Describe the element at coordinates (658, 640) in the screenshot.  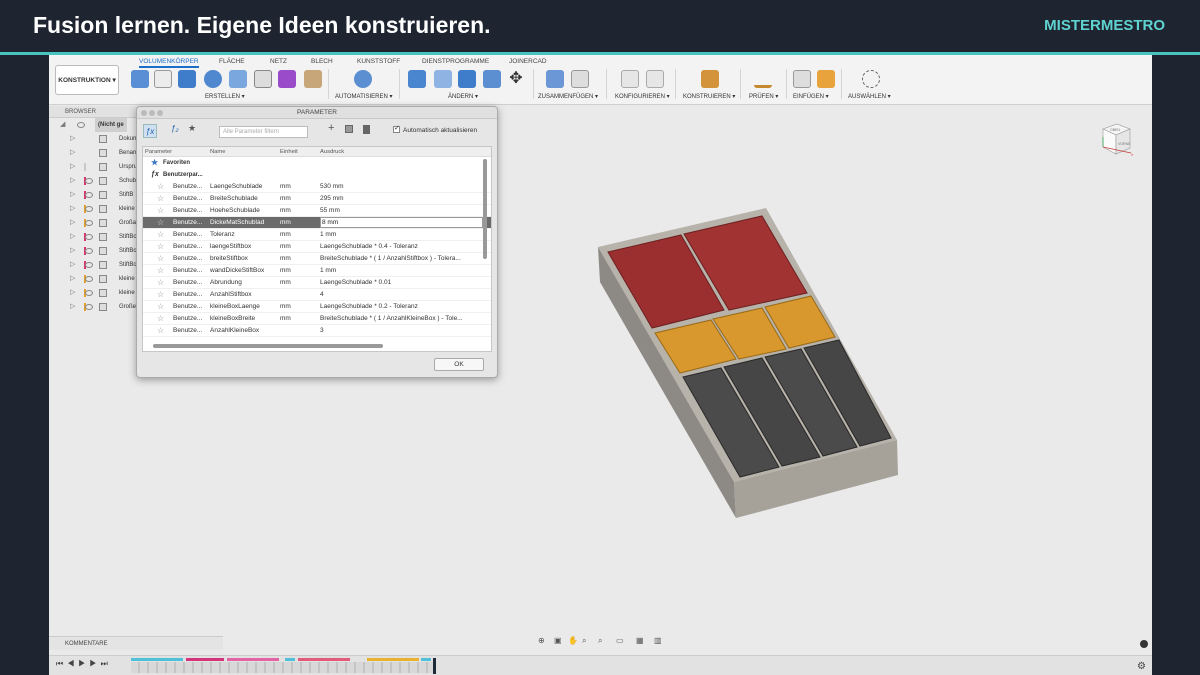
I see `viewports-icon: ▥` at that location.